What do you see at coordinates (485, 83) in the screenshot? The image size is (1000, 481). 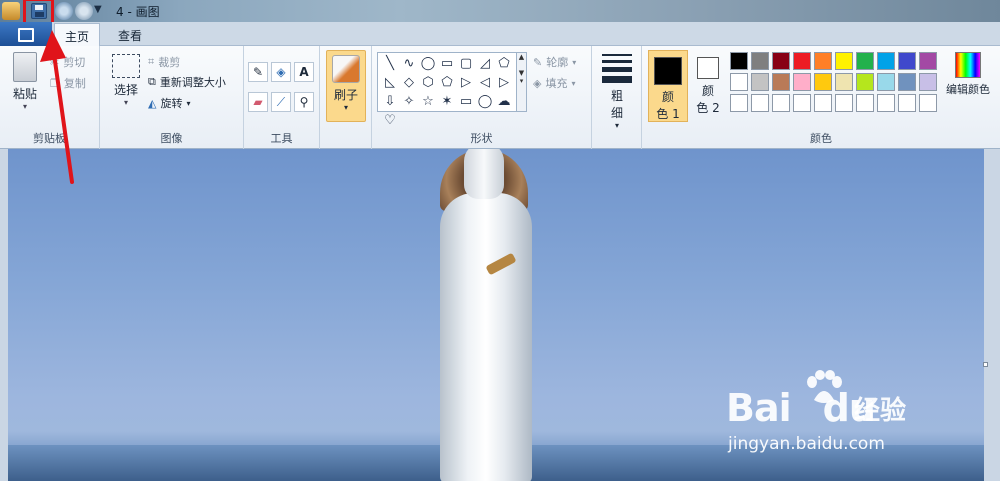 I see `shape-item: ◁` at bounding box center [485, 83].